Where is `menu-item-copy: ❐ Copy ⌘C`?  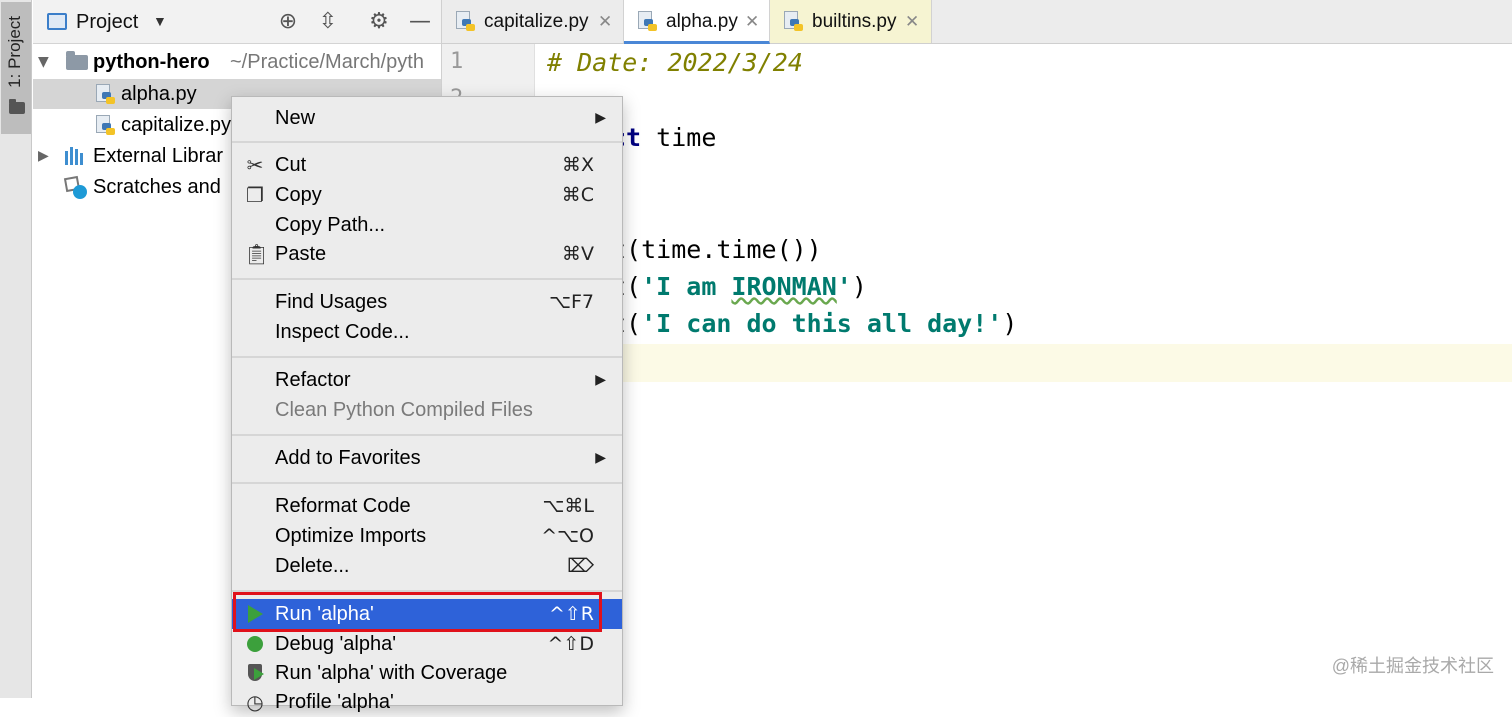
menu-item-copy: ❐ Copy ⌘C is located at coordinates (427, 195).